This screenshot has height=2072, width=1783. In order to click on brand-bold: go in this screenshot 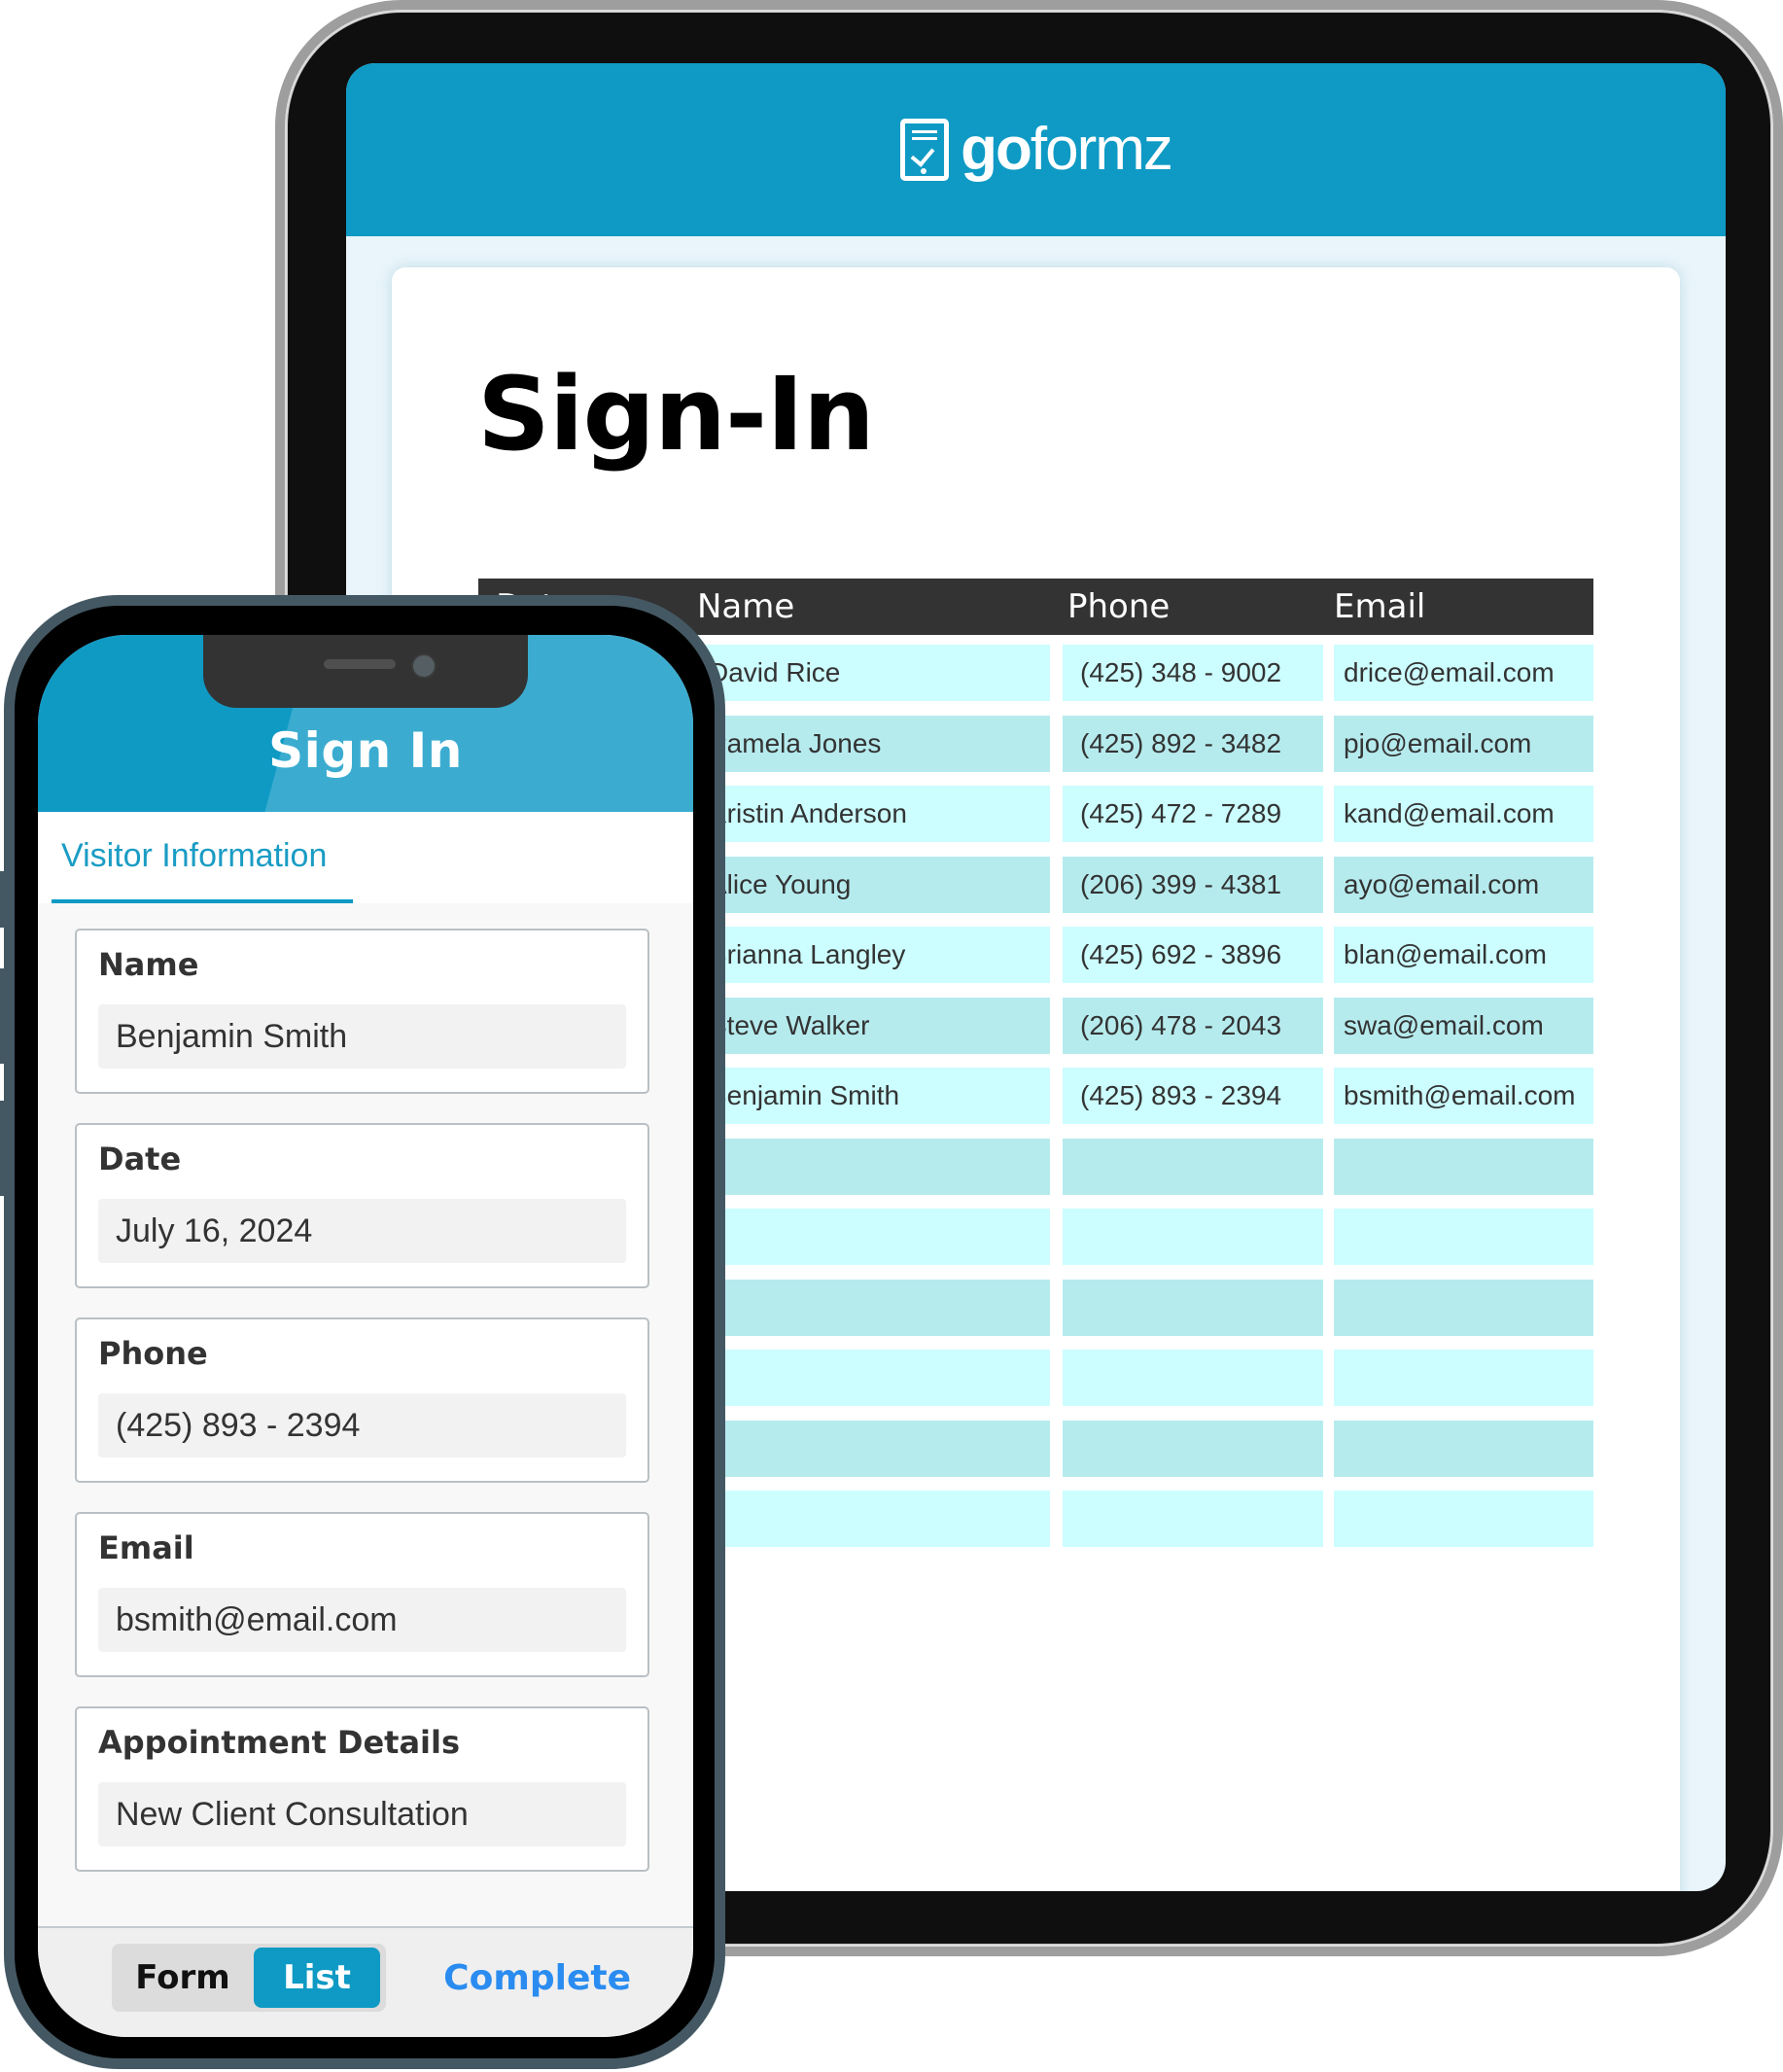, I will do `click(996, 149)`.